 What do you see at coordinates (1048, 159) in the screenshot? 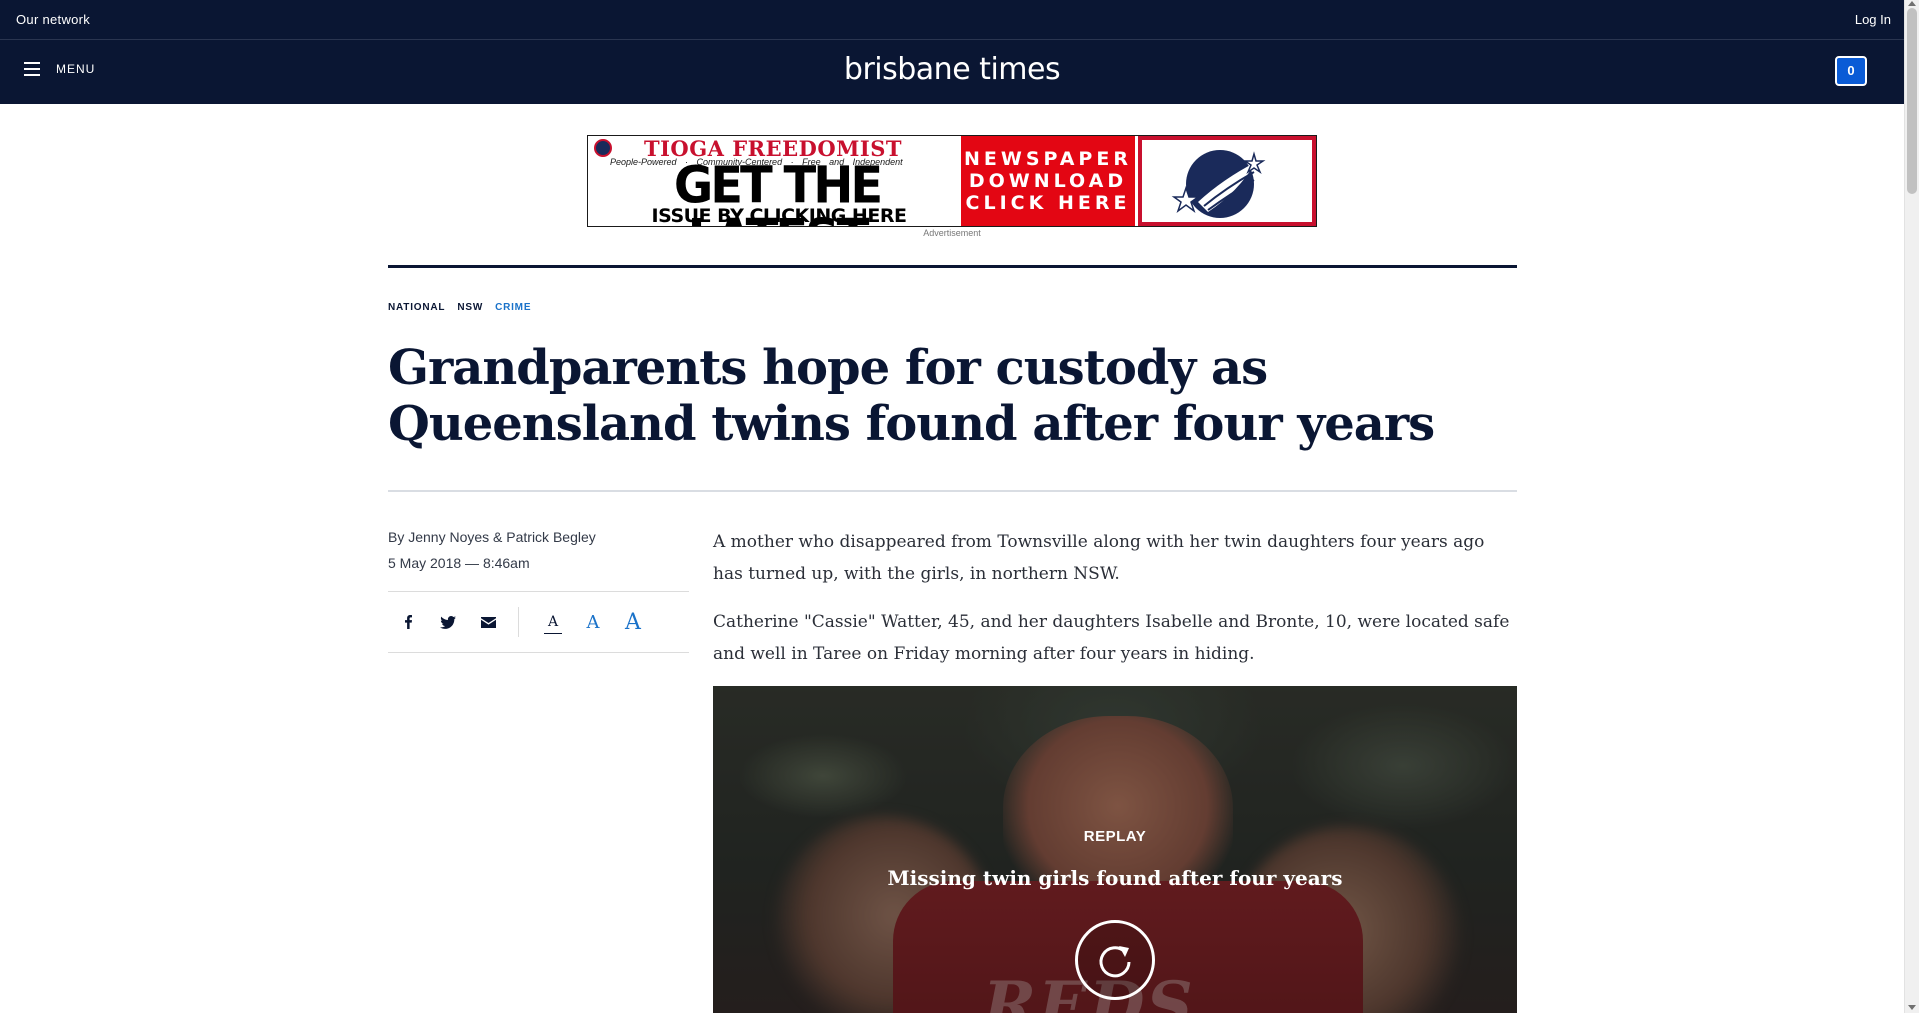
I see `ad-cta-line: NEWSPAPER` at bounding box center [1048, 159].